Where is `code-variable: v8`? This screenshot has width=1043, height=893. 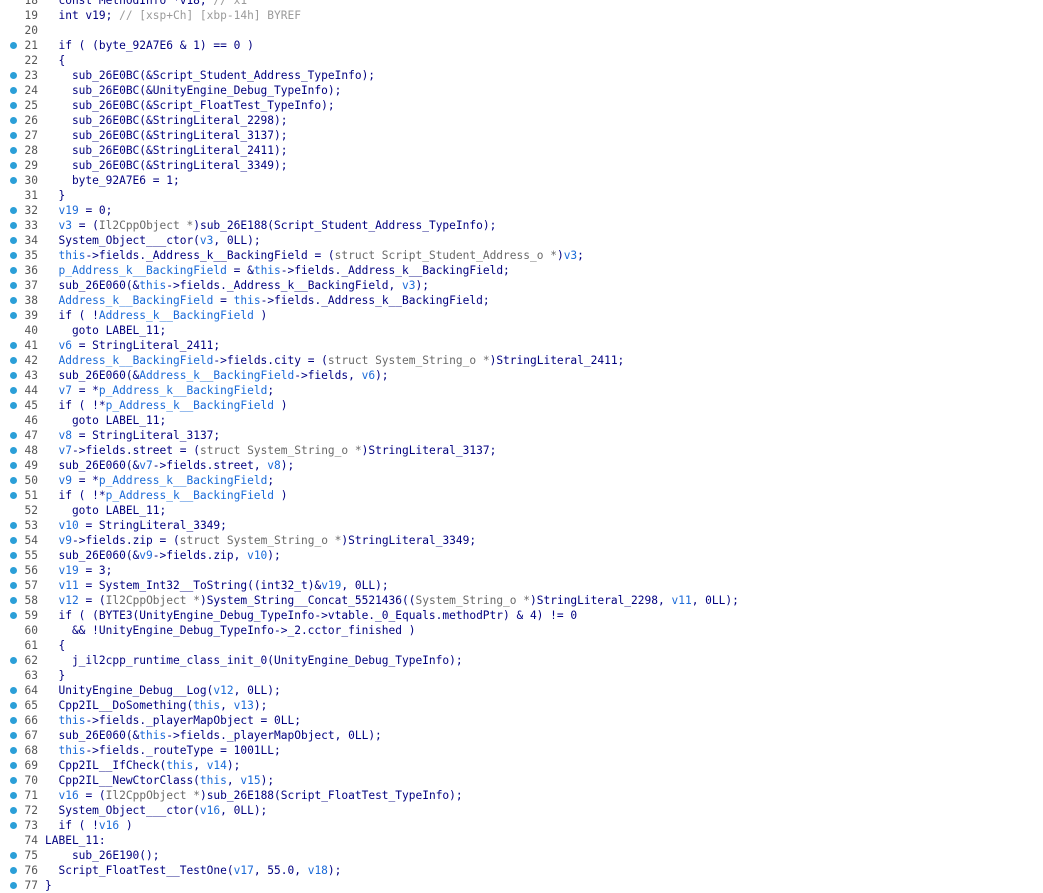
code-variable: v8 is located at coordinates (273, 465).